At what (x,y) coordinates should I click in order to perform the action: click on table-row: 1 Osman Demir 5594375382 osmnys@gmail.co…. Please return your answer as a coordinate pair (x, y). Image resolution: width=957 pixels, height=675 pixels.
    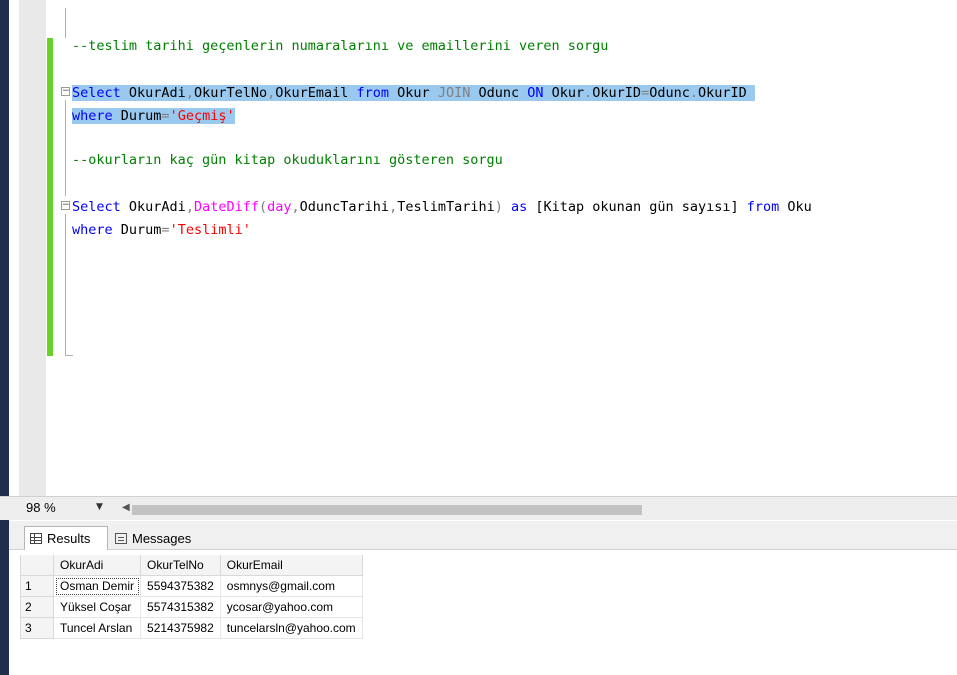
    Looking at the image, I should click on (191, 586).